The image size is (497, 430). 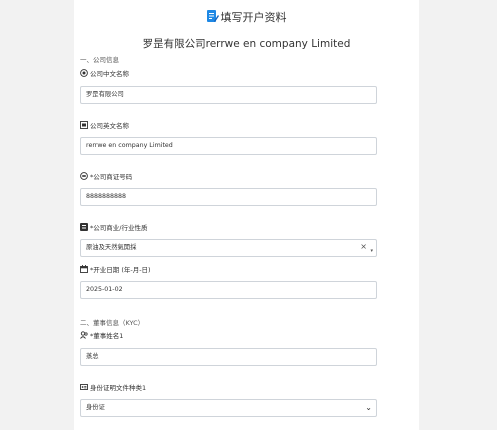 I want to click on document-edit-icon, so click(x=212, y=16).